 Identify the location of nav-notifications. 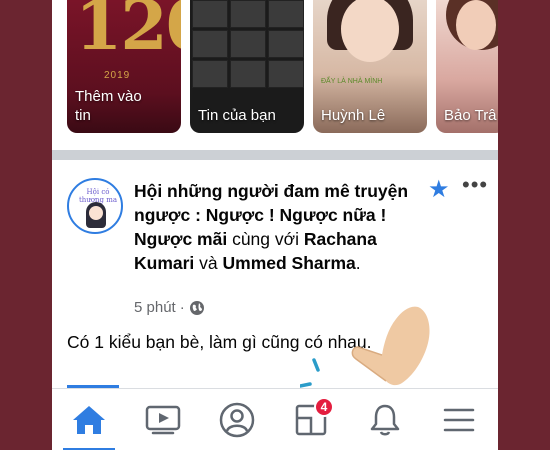
(385, 419).